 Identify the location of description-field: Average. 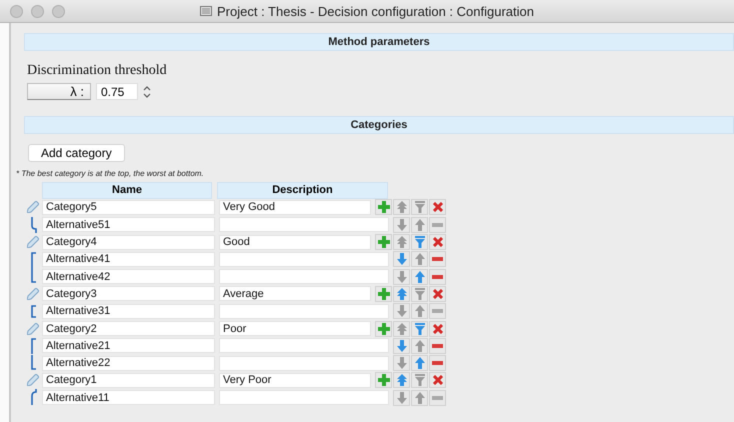
(295, 294).